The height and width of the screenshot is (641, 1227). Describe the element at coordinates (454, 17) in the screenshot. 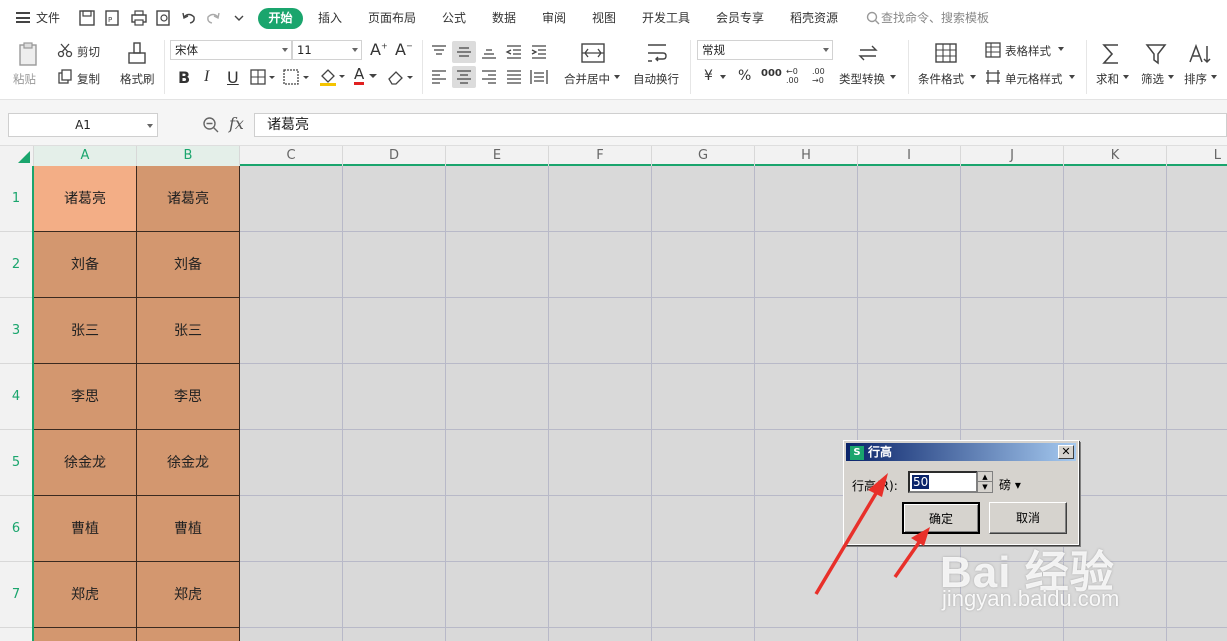

I see `tab-formulas: 公式` at that location.